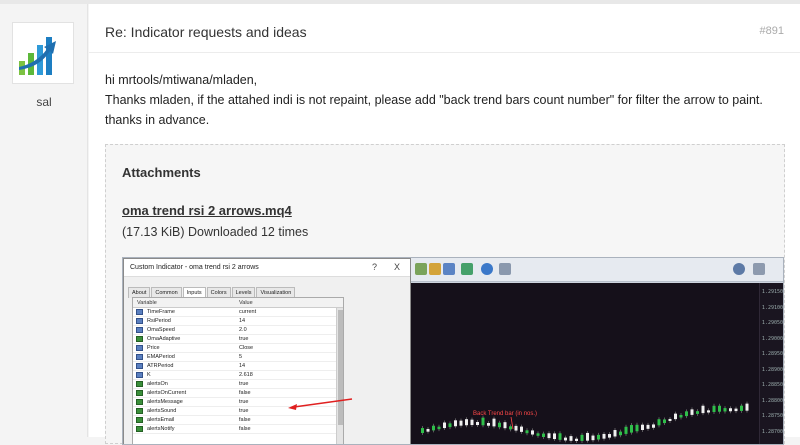 This screenshot has height=445, width=800. I want to click on col-variable: Variable, so click(147, 303).